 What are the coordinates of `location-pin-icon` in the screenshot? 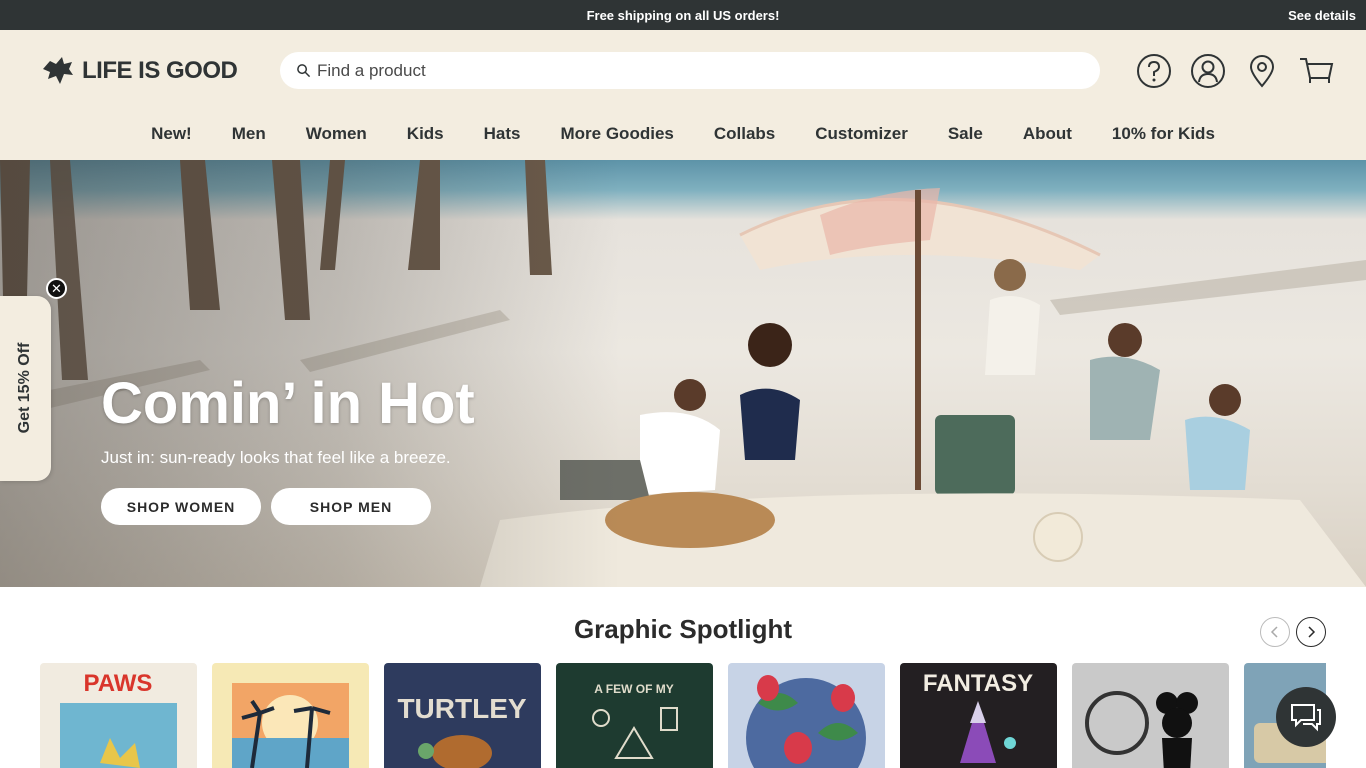 It's located at (1262, 71).